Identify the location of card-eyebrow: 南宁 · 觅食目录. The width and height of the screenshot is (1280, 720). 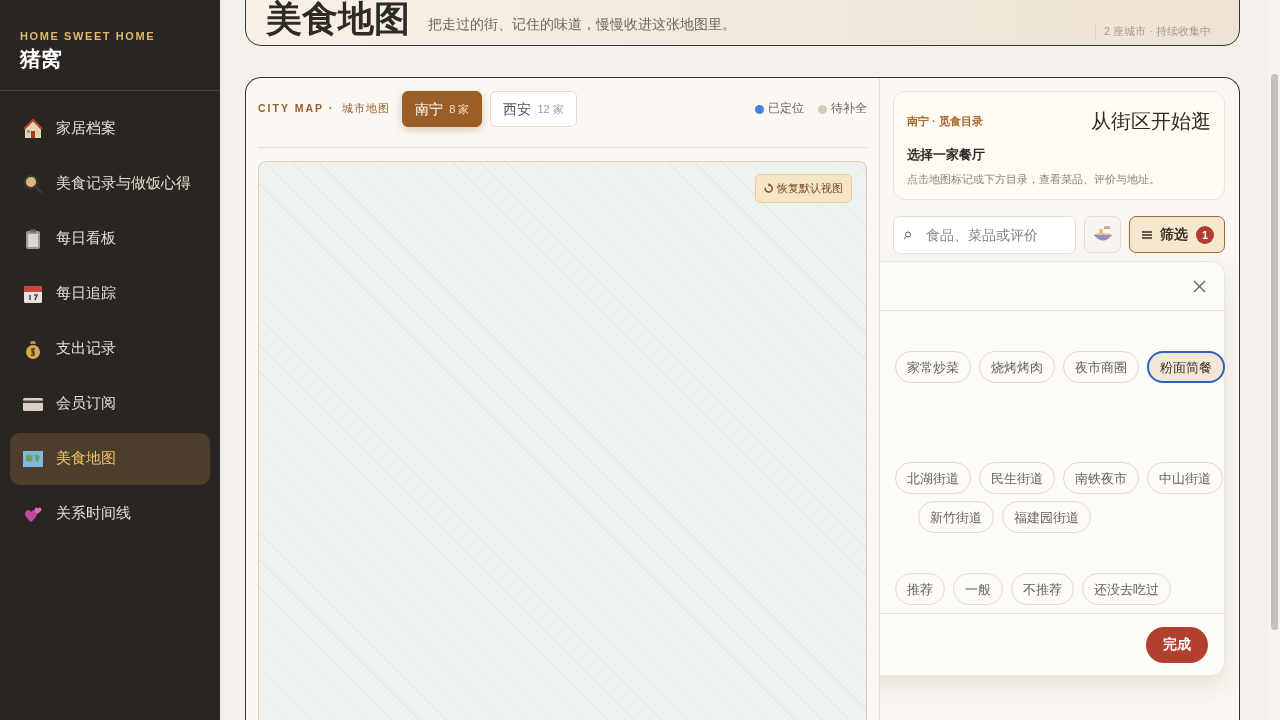
(945, 121).